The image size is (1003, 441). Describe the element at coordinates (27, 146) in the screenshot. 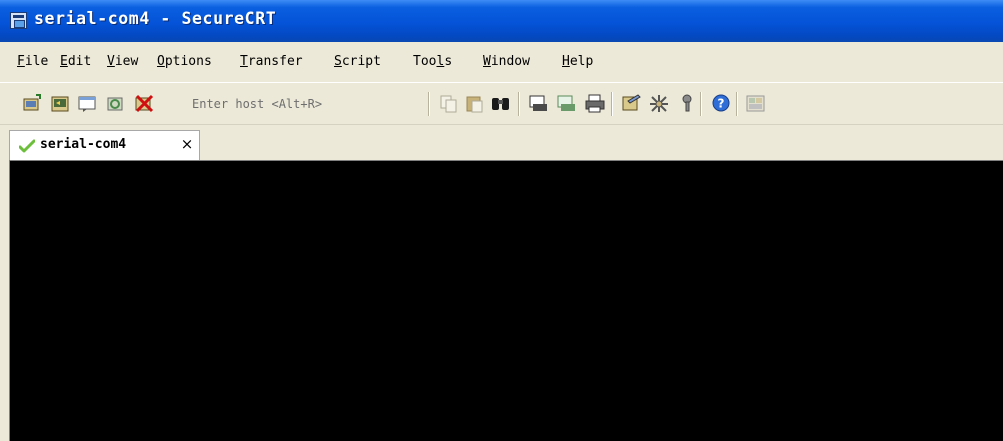

I see `connected-check-icon` at that location.